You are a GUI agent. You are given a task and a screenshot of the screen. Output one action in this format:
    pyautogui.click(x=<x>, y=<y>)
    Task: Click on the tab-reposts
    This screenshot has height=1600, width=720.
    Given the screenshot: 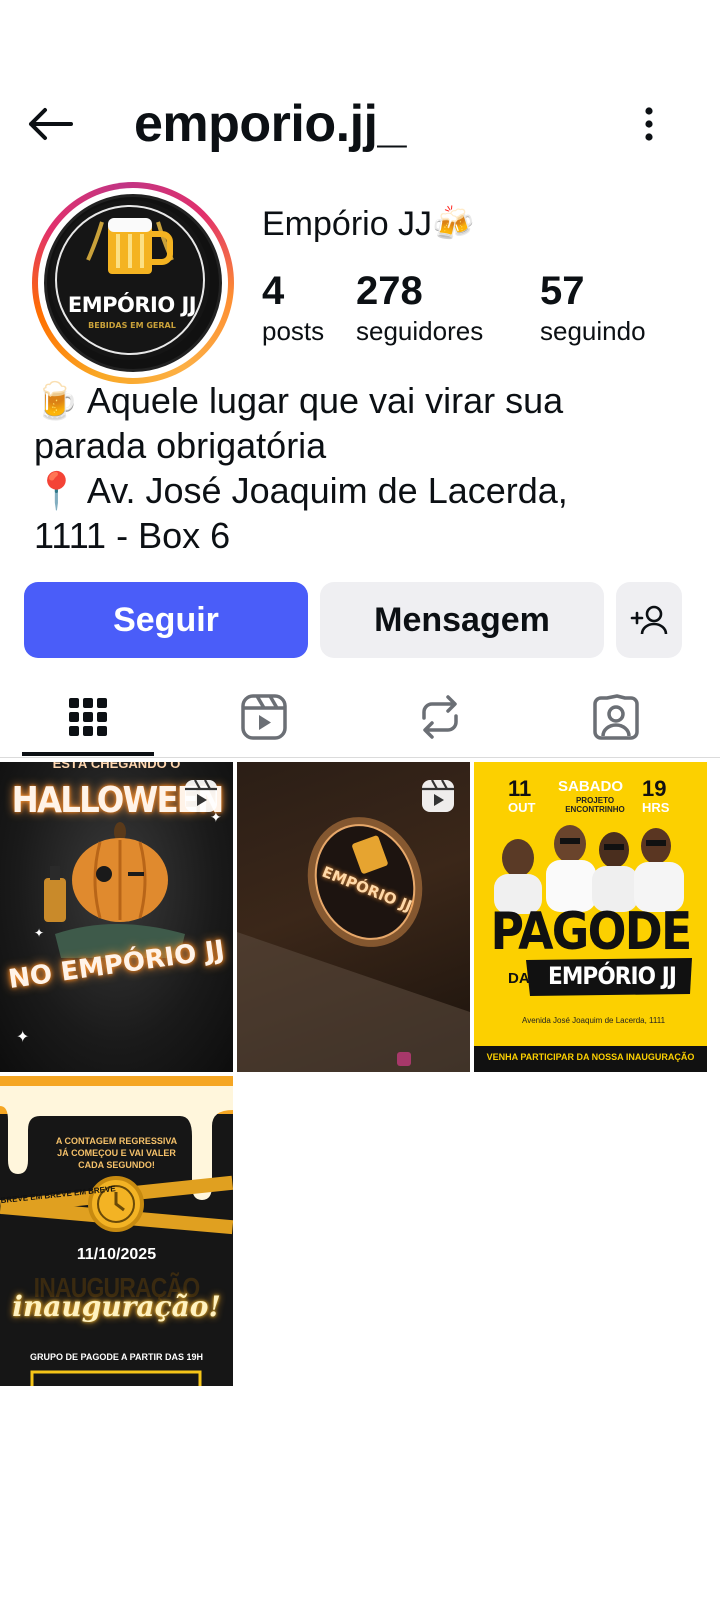 What is the action you would take?
    pyautogui.click(x=440, y=717)
    